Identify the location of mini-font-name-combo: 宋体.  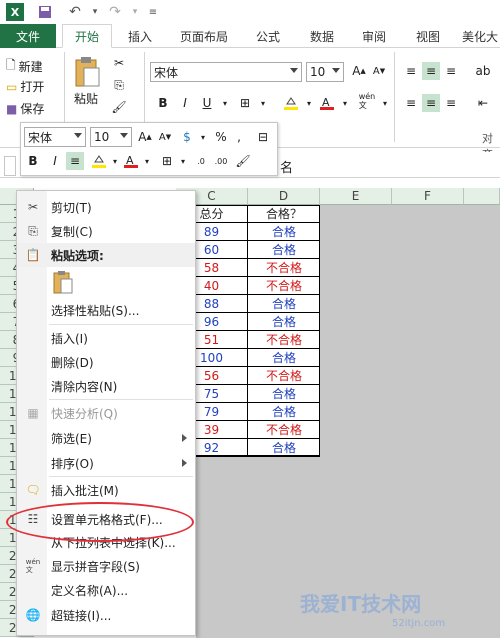
(55, 137).